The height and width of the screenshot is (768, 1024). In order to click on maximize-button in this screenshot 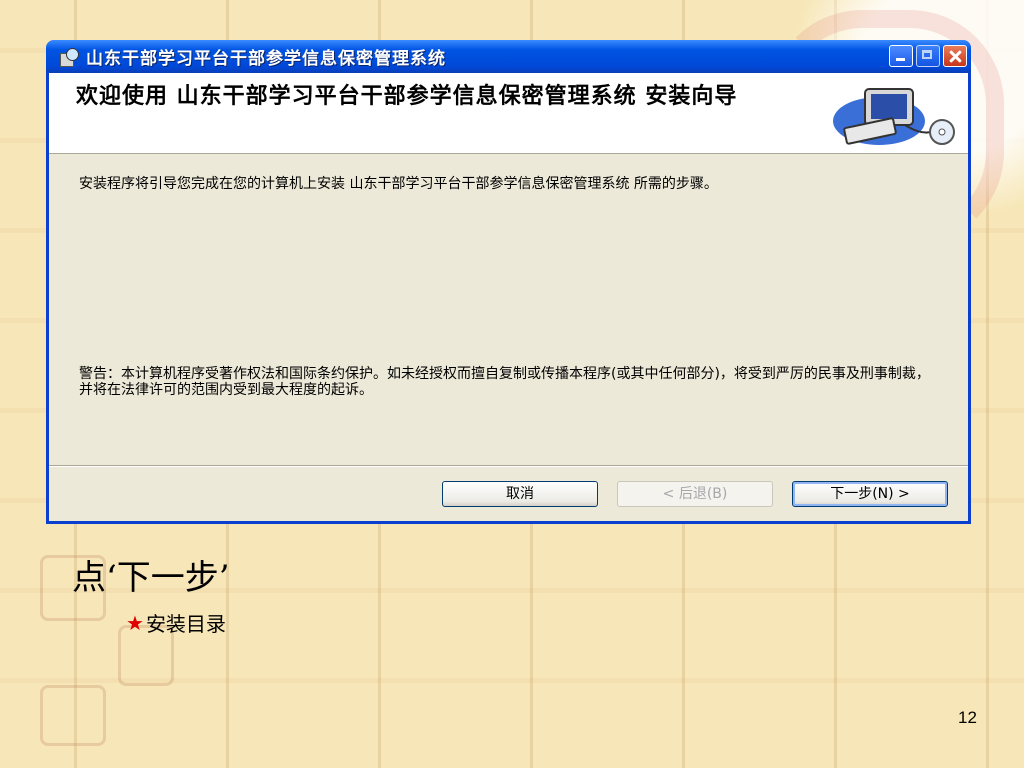, I will do `click(928, 56)`.